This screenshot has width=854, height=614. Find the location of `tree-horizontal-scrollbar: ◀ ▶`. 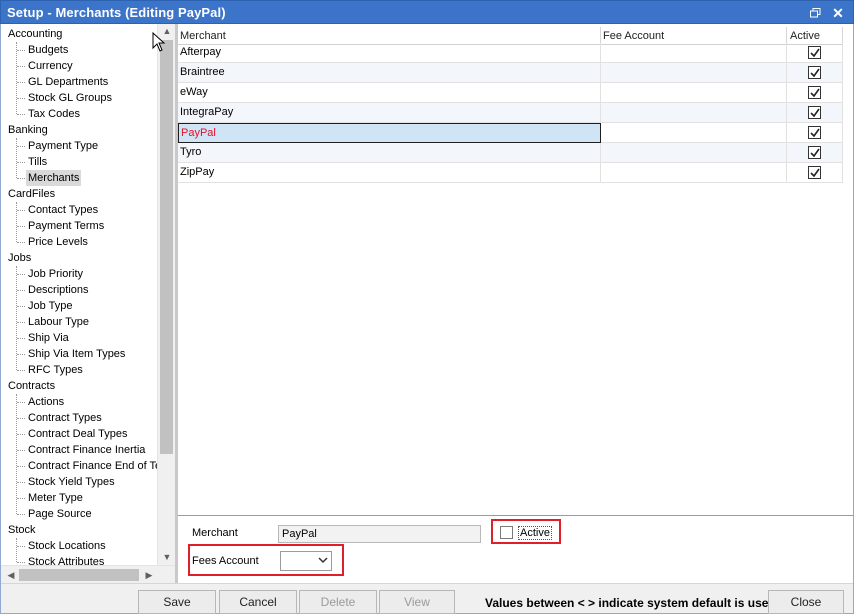

tree-horizontal-scrollbar: ◀ ▶ is located at coordinates (88, 574).